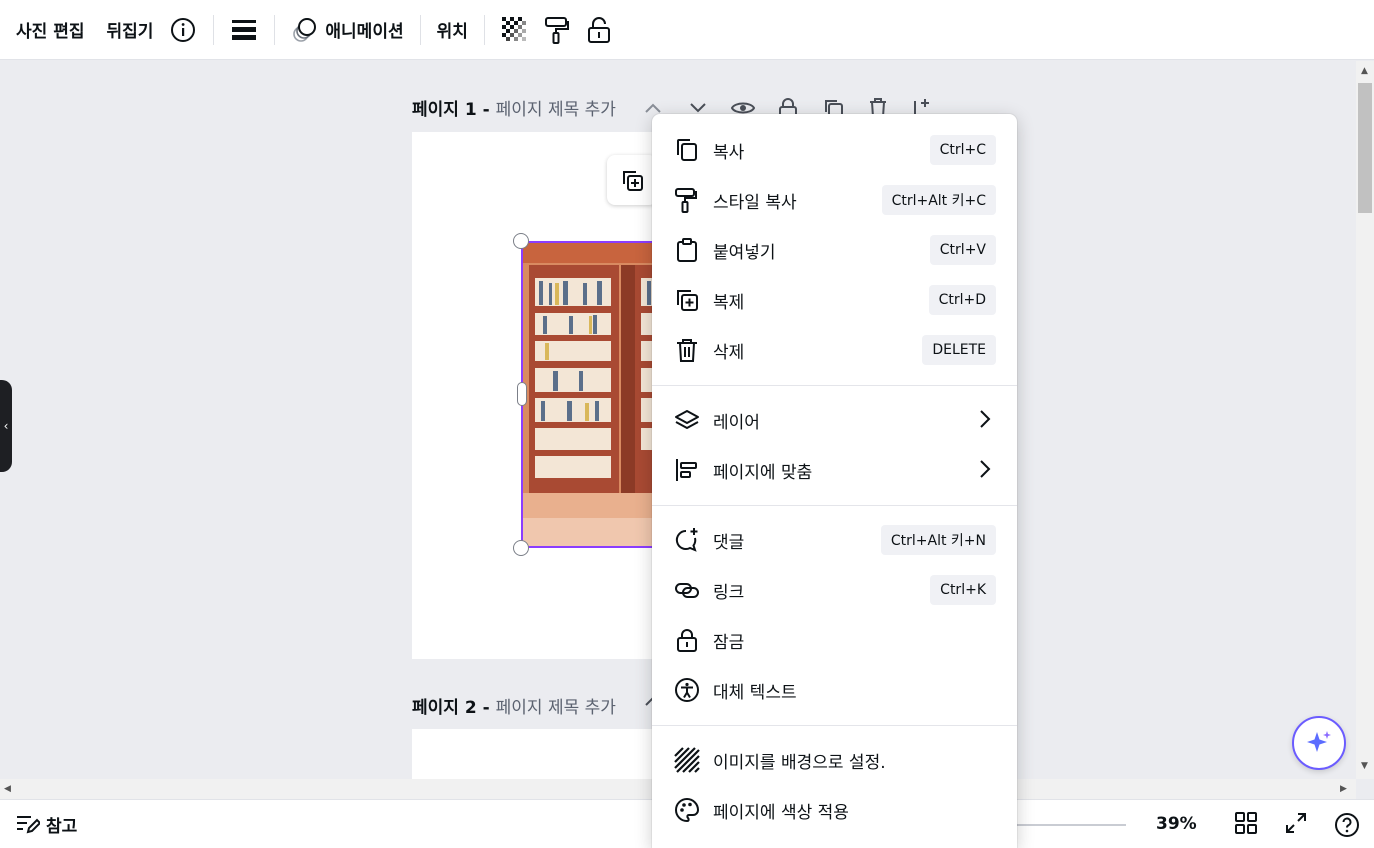 The height and width of the screenshot is (848, 1374). Describe the element at coordinates (687, 350) in the screenshot. I see `trash-icon` at that location.